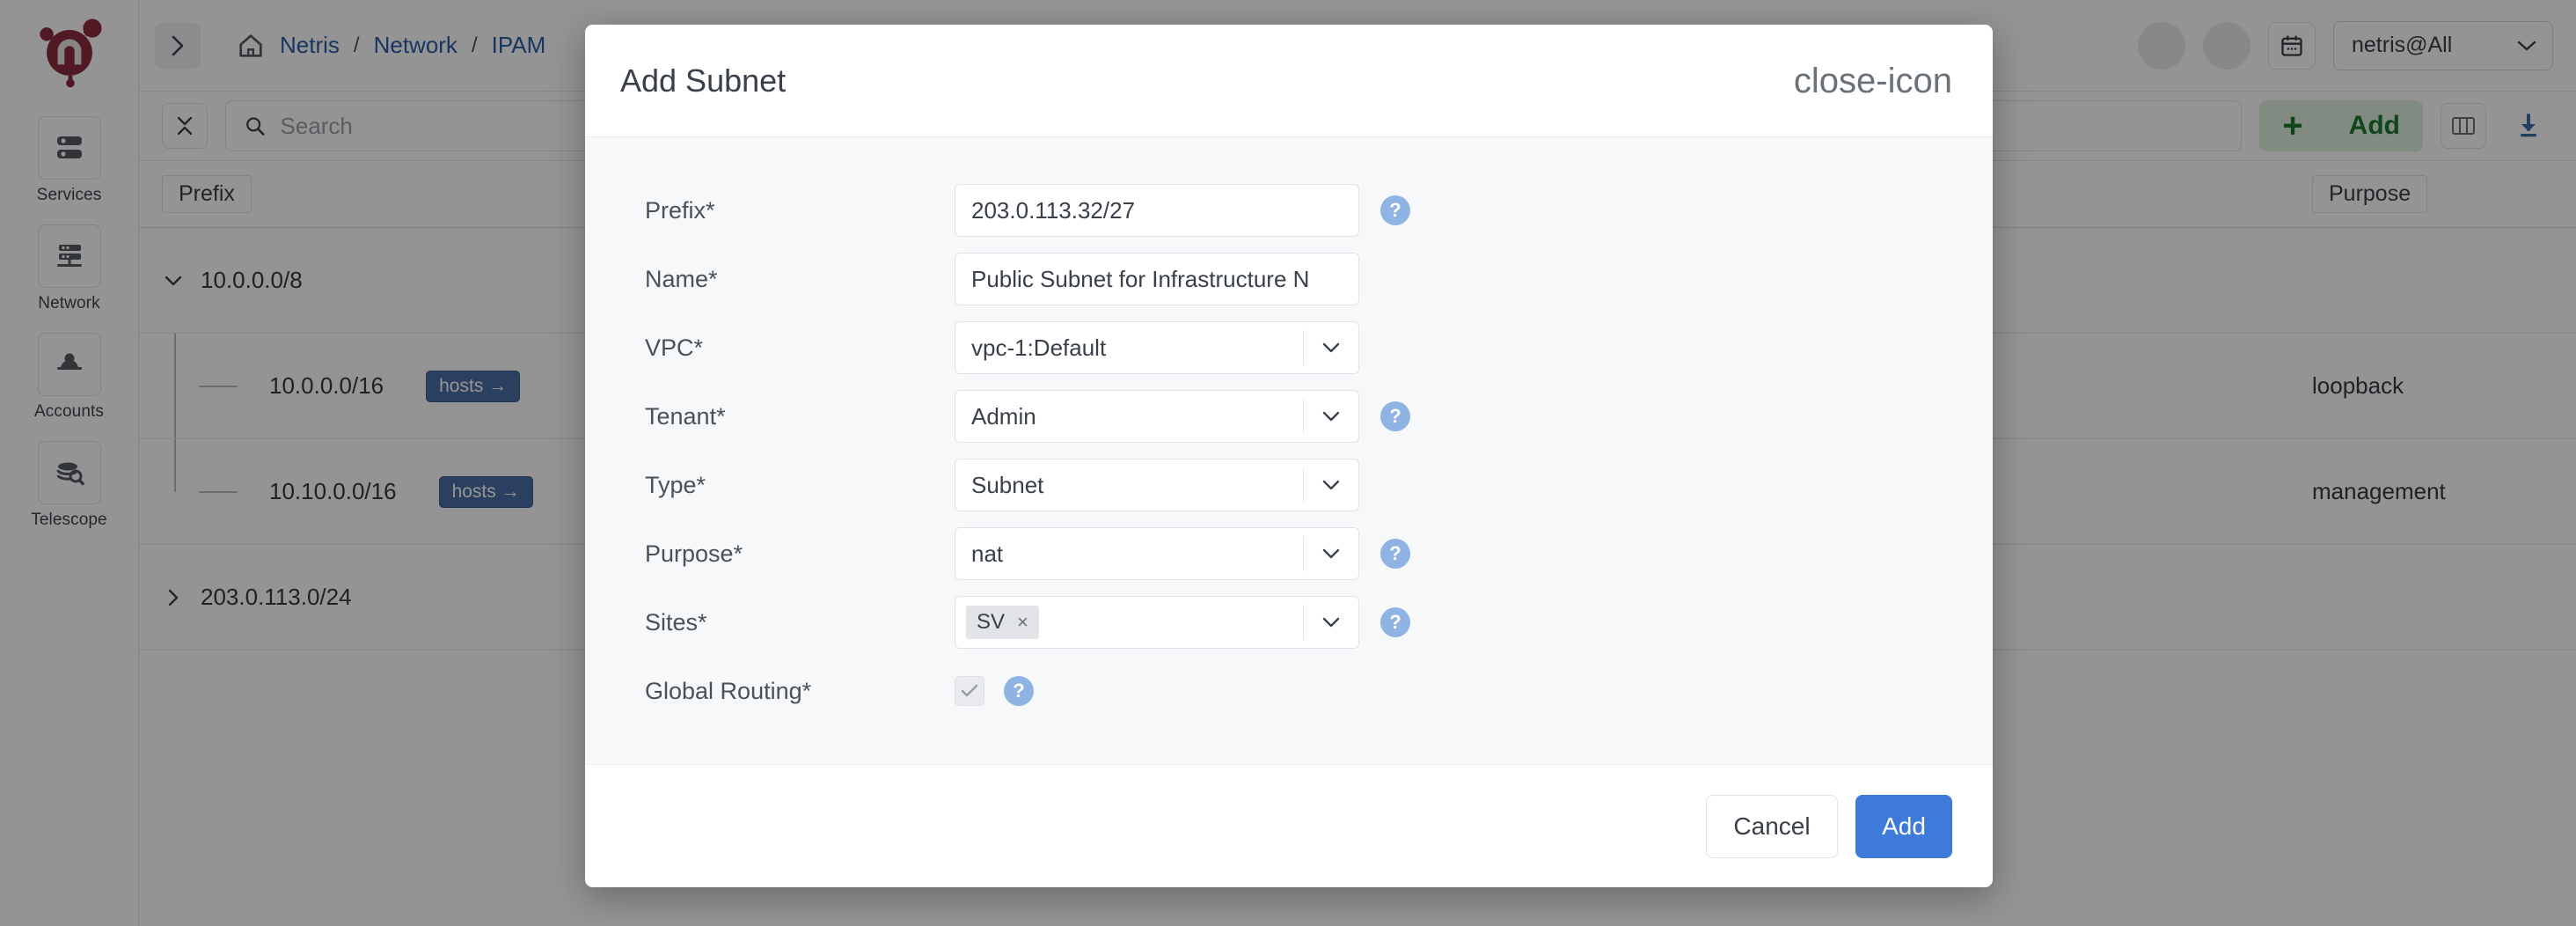  I want to click on remove-tag-icon: ×, so click(1022, 622).